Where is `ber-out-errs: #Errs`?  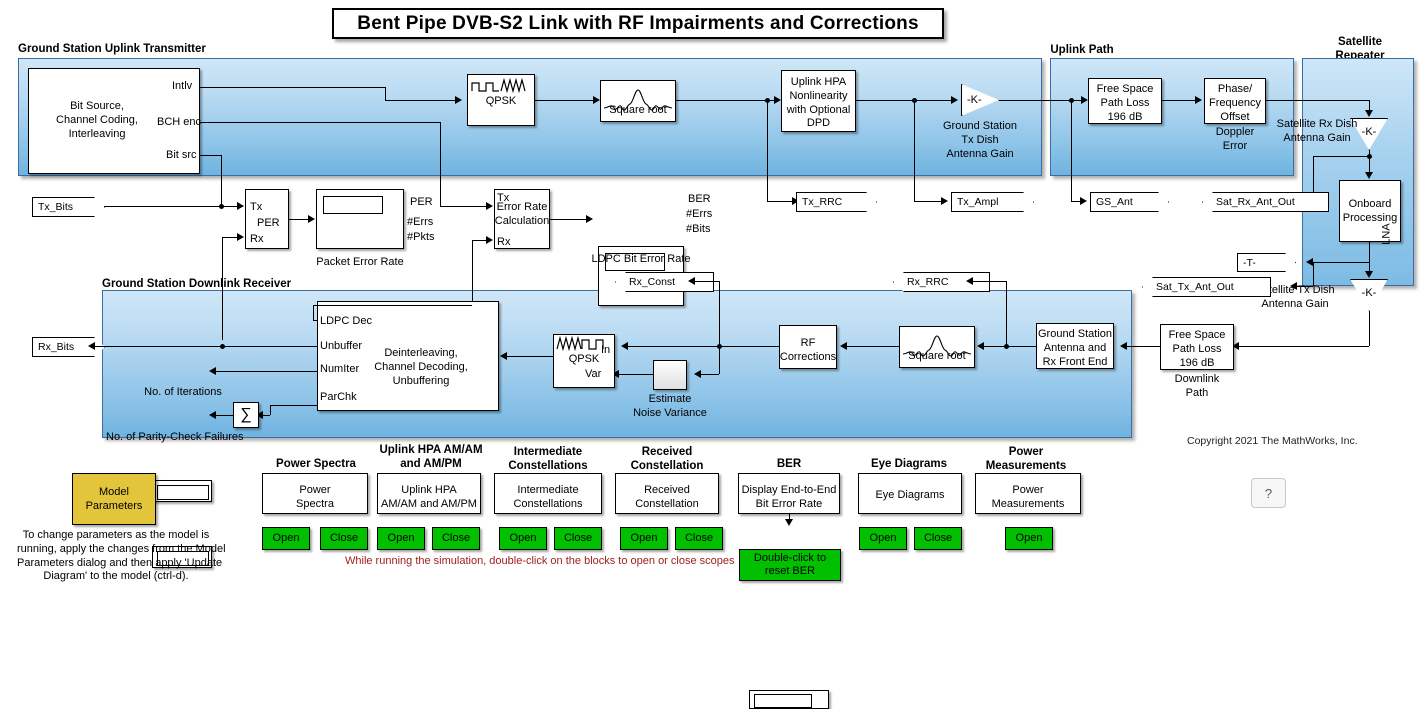
ber-out-errs: #Errs is located at coordinates (699, 214).